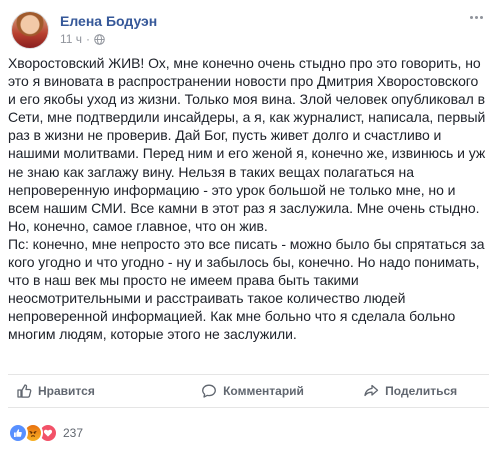 This screenshot has height=452, width=497. What do you see at coordinates (73, 433) in the screenshot?
I see `reaction-count: 237` at bounding box center [73, 433].